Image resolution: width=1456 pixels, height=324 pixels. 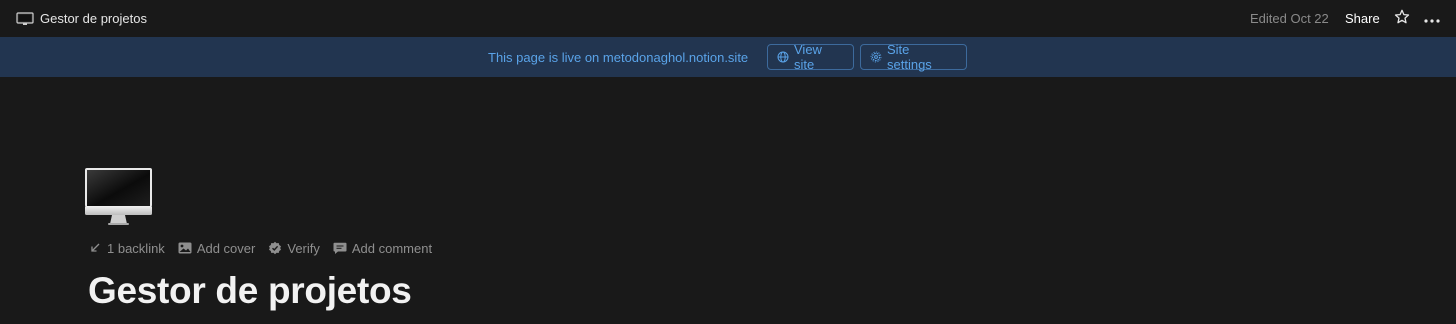 What do you see at coordinates (1362, 18) in the screenshot?
I see `share-button: Share` at bounding box center [1362, 18].